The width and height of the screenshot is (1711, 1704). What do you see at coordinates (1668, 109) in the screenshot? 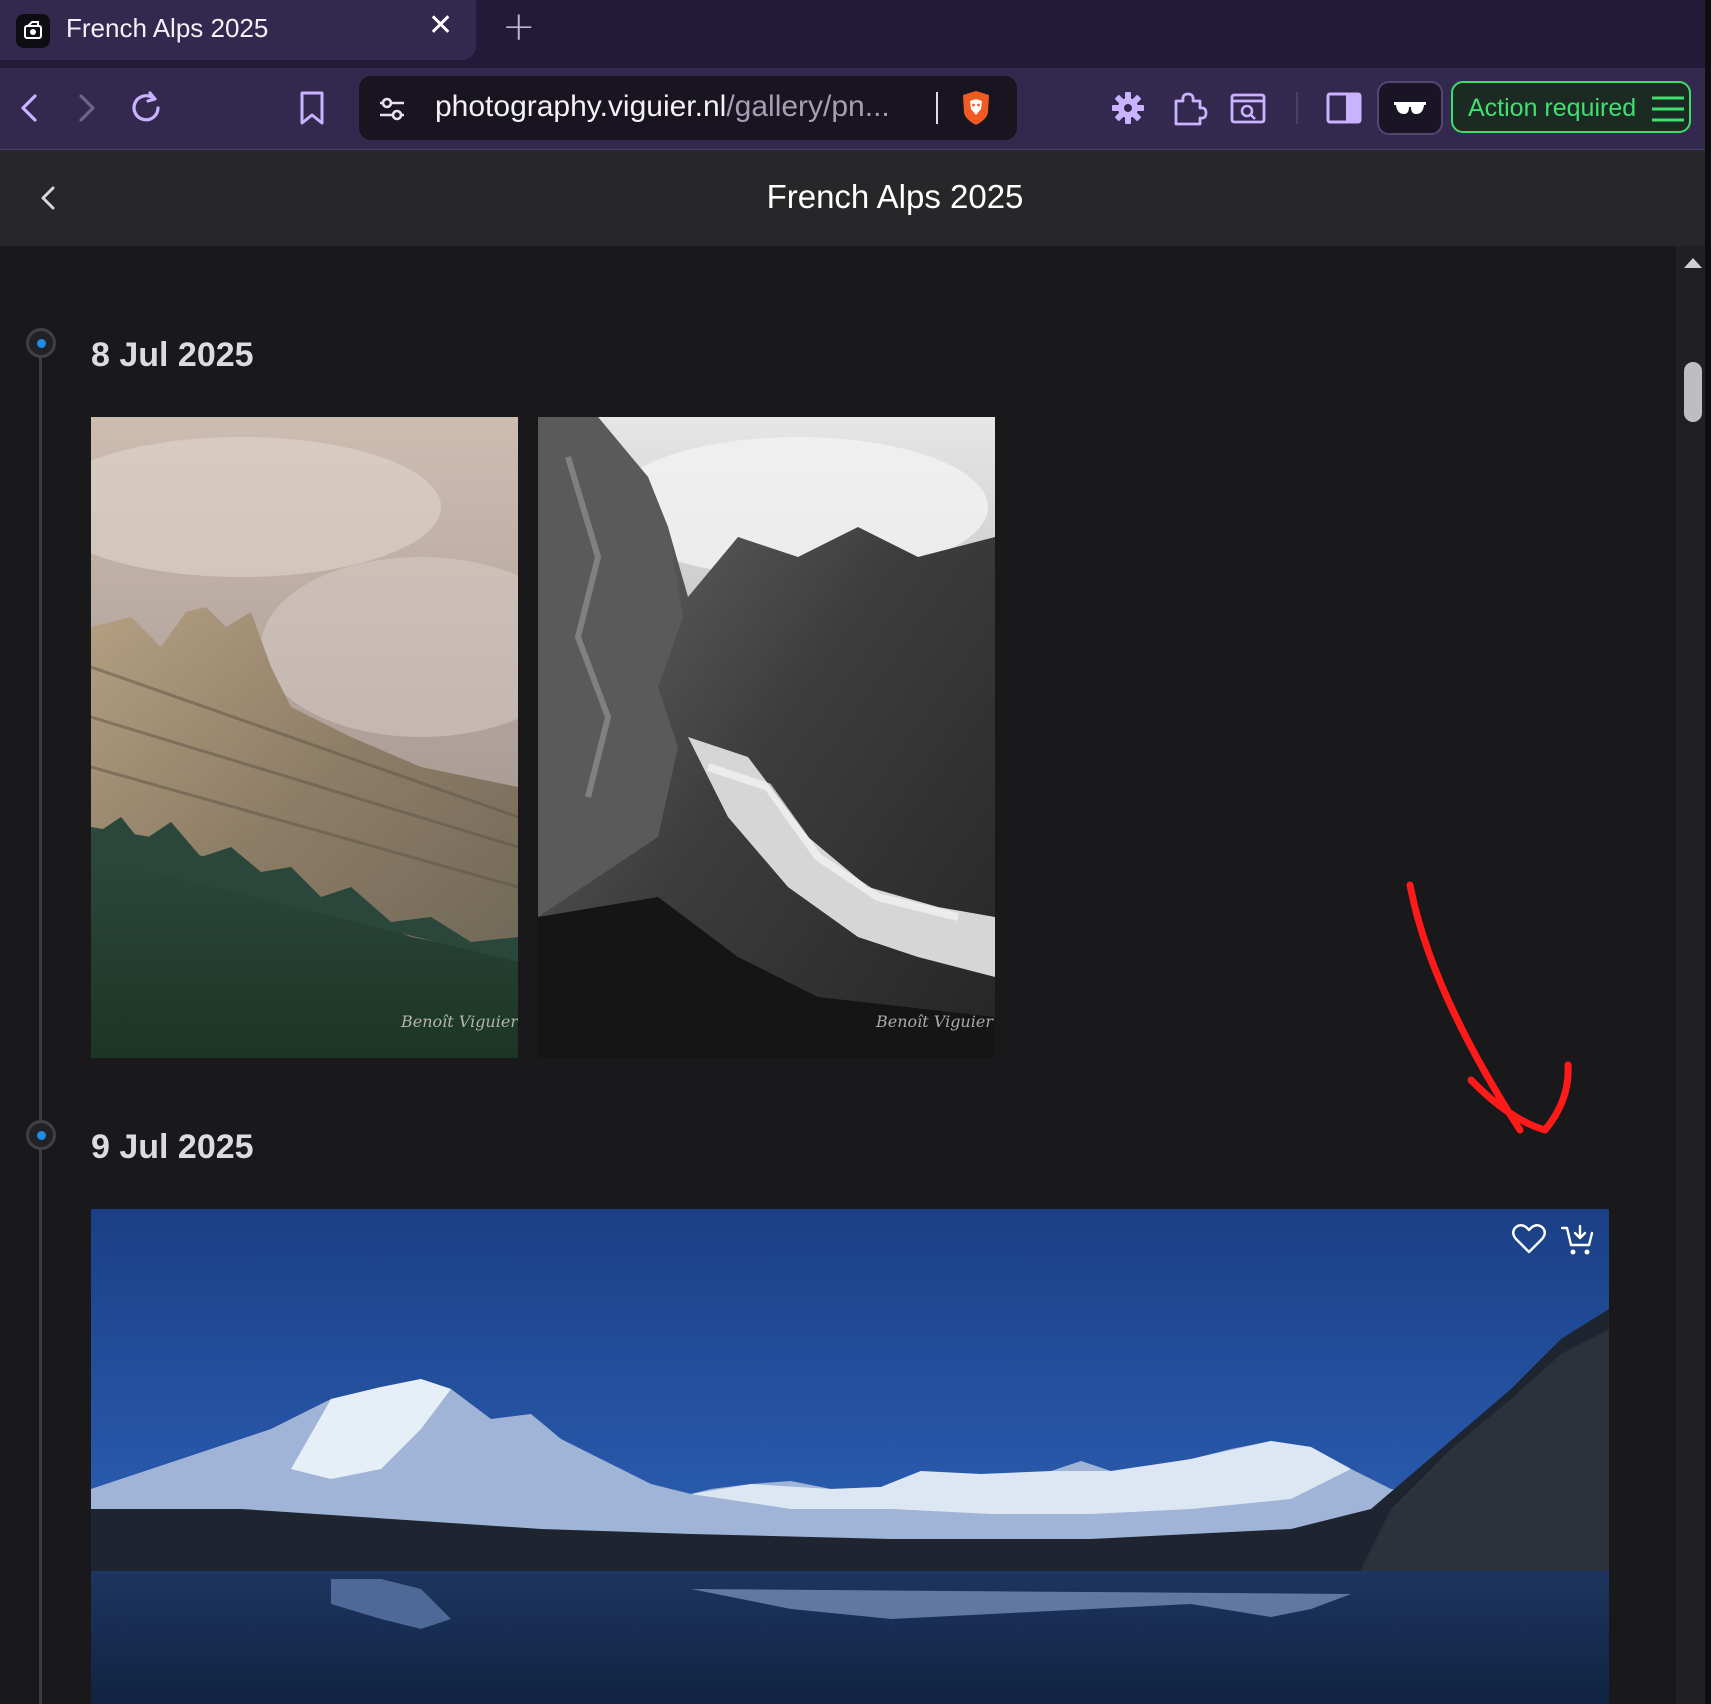
I see `hamburger-menu-icon` at bounding box center [1668, 109].